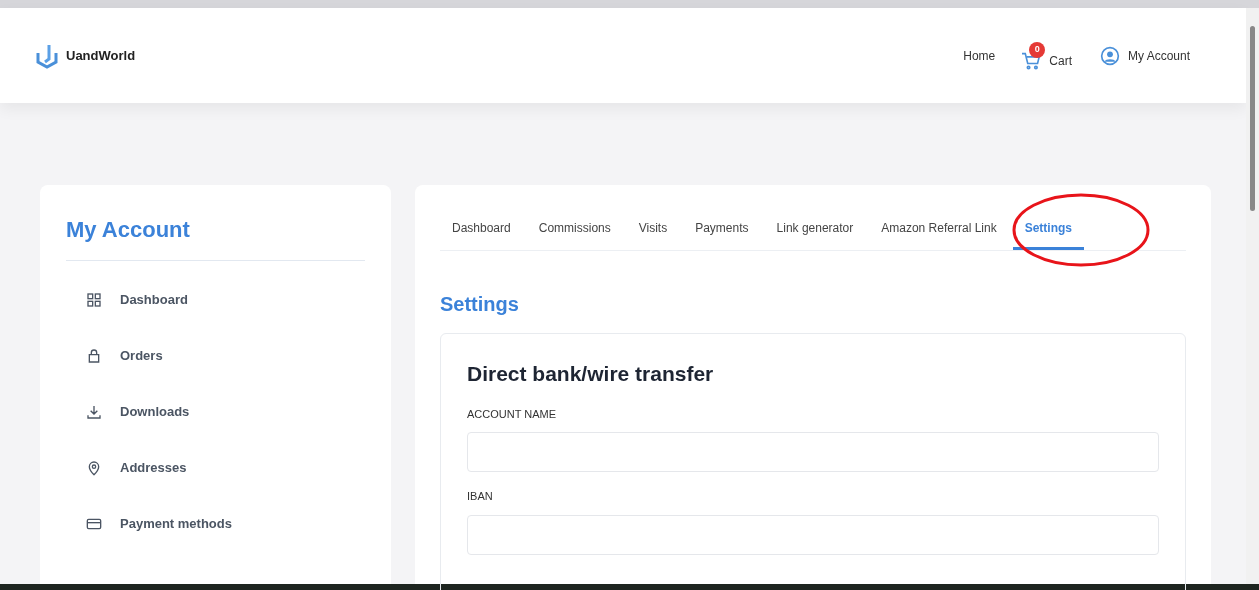 This screenshot has height=590, width=1259. I want to click on field-label: IBAN, so click(480, 496).